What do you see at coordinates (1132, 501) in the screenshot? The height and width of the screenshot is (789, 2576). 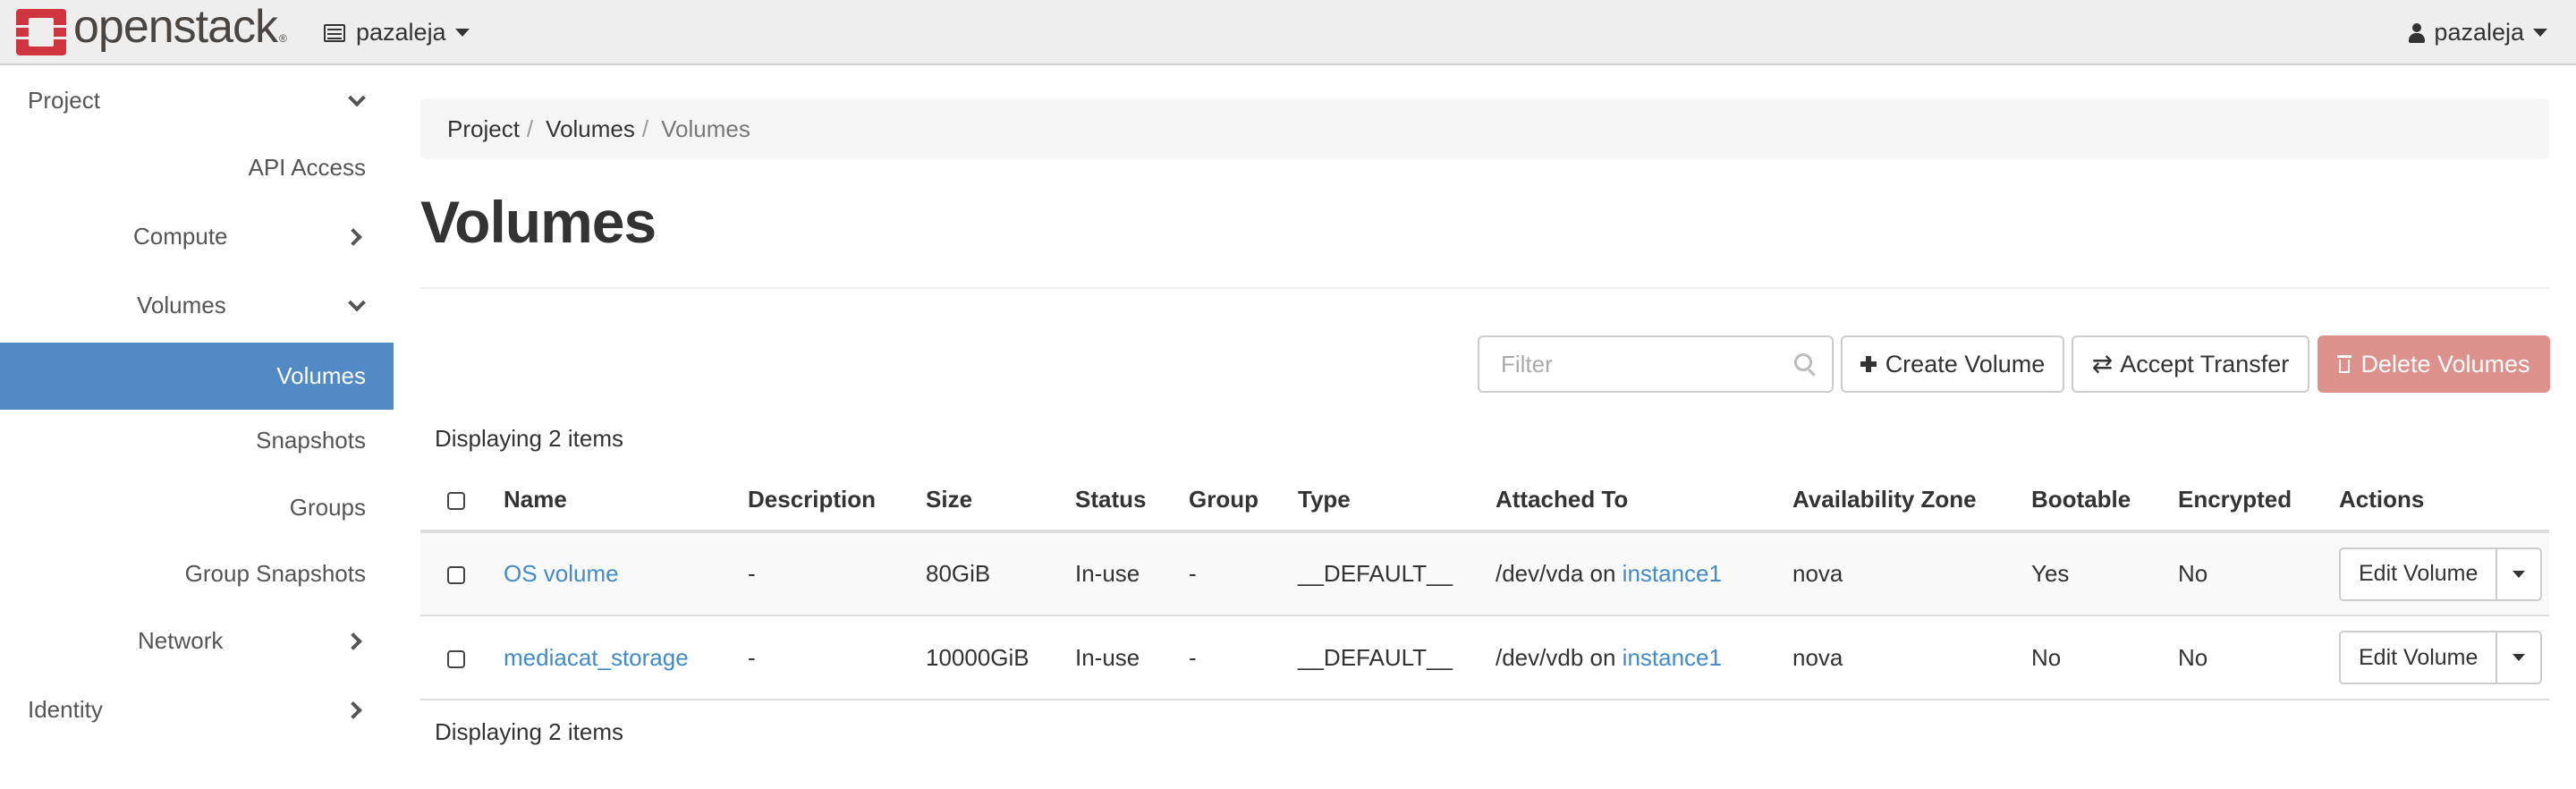 I see `column-header-status: Status` at bounding box center [1132, 501].